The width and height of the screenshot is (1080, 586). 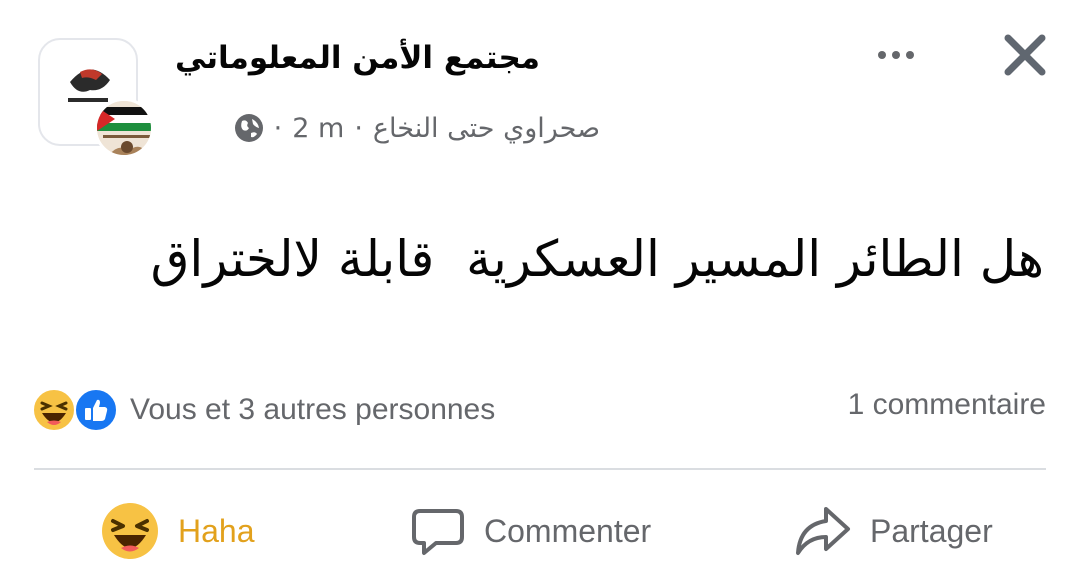 What do you see at coordinates (486, 128) in the screenshot?
I see `author-name-link: صحراوي حتى النخاع` at bounding box center [486, 128].